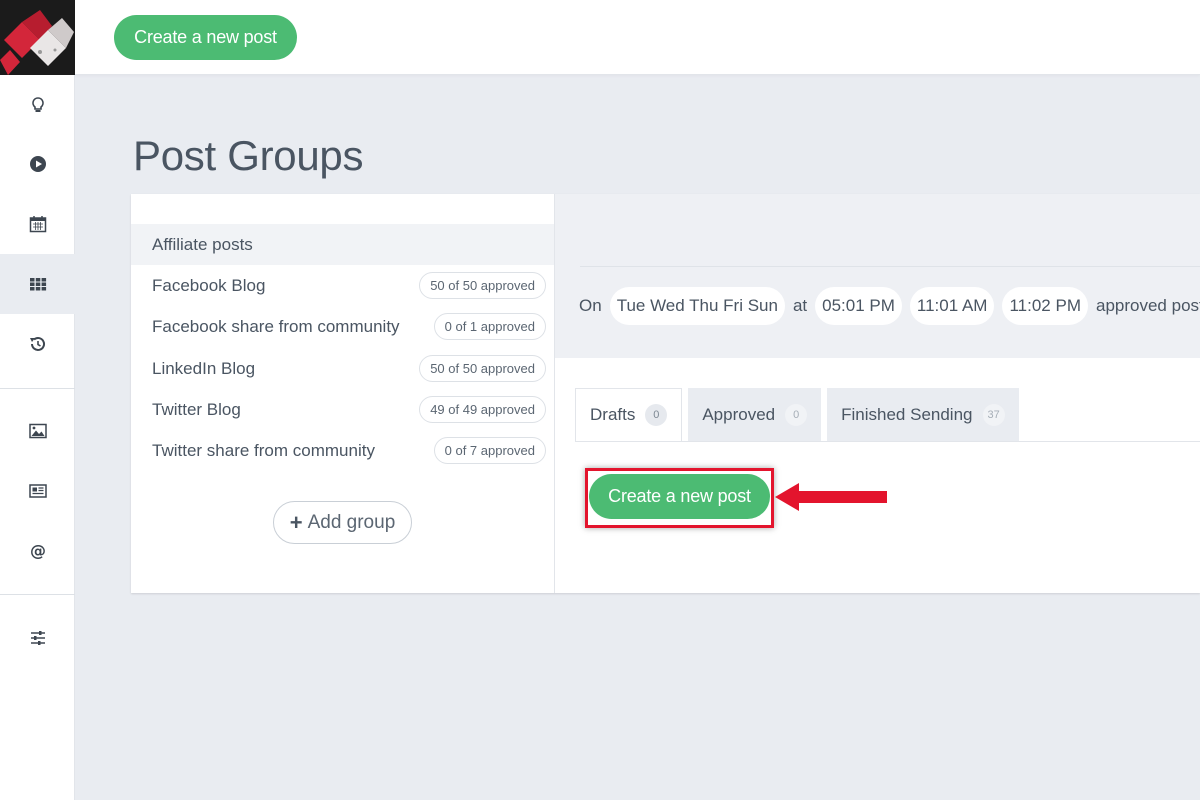 The image size is (1200, 800). What do you see at coordinates (342, 285) in the screenshot?
I see `group-item: Facebook Blog 50 of 50 approved` at bounding box center [342, 285].